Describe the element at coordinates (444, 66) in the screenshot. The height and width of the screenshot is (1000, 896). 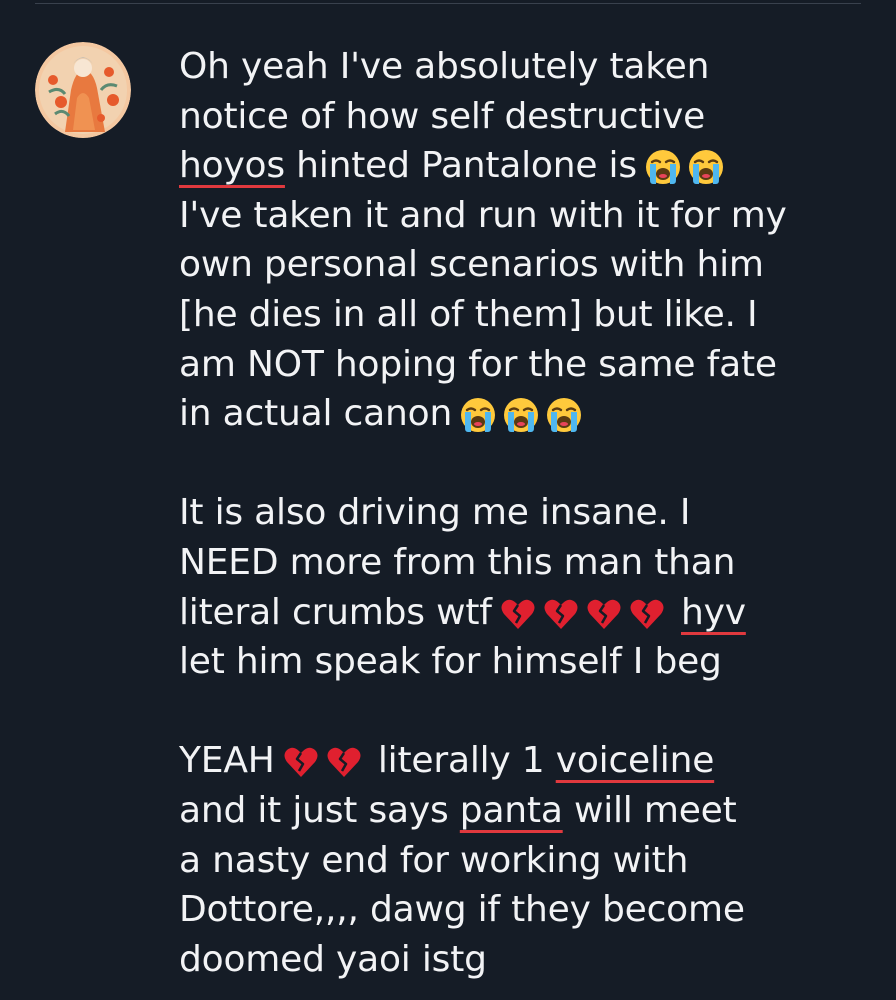
I see `comment-line: Oh yeah I've absolutely taken` at that location.